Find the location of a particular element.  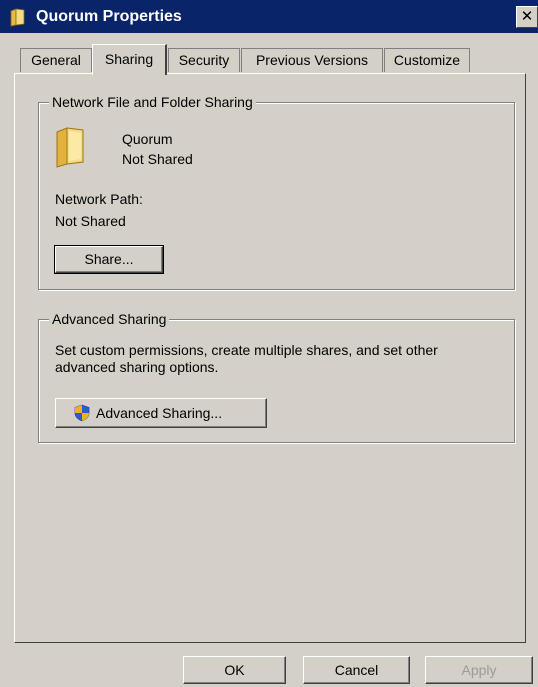

title-bar: Quorum Properties ✕ is located at coordinates (269, 16).